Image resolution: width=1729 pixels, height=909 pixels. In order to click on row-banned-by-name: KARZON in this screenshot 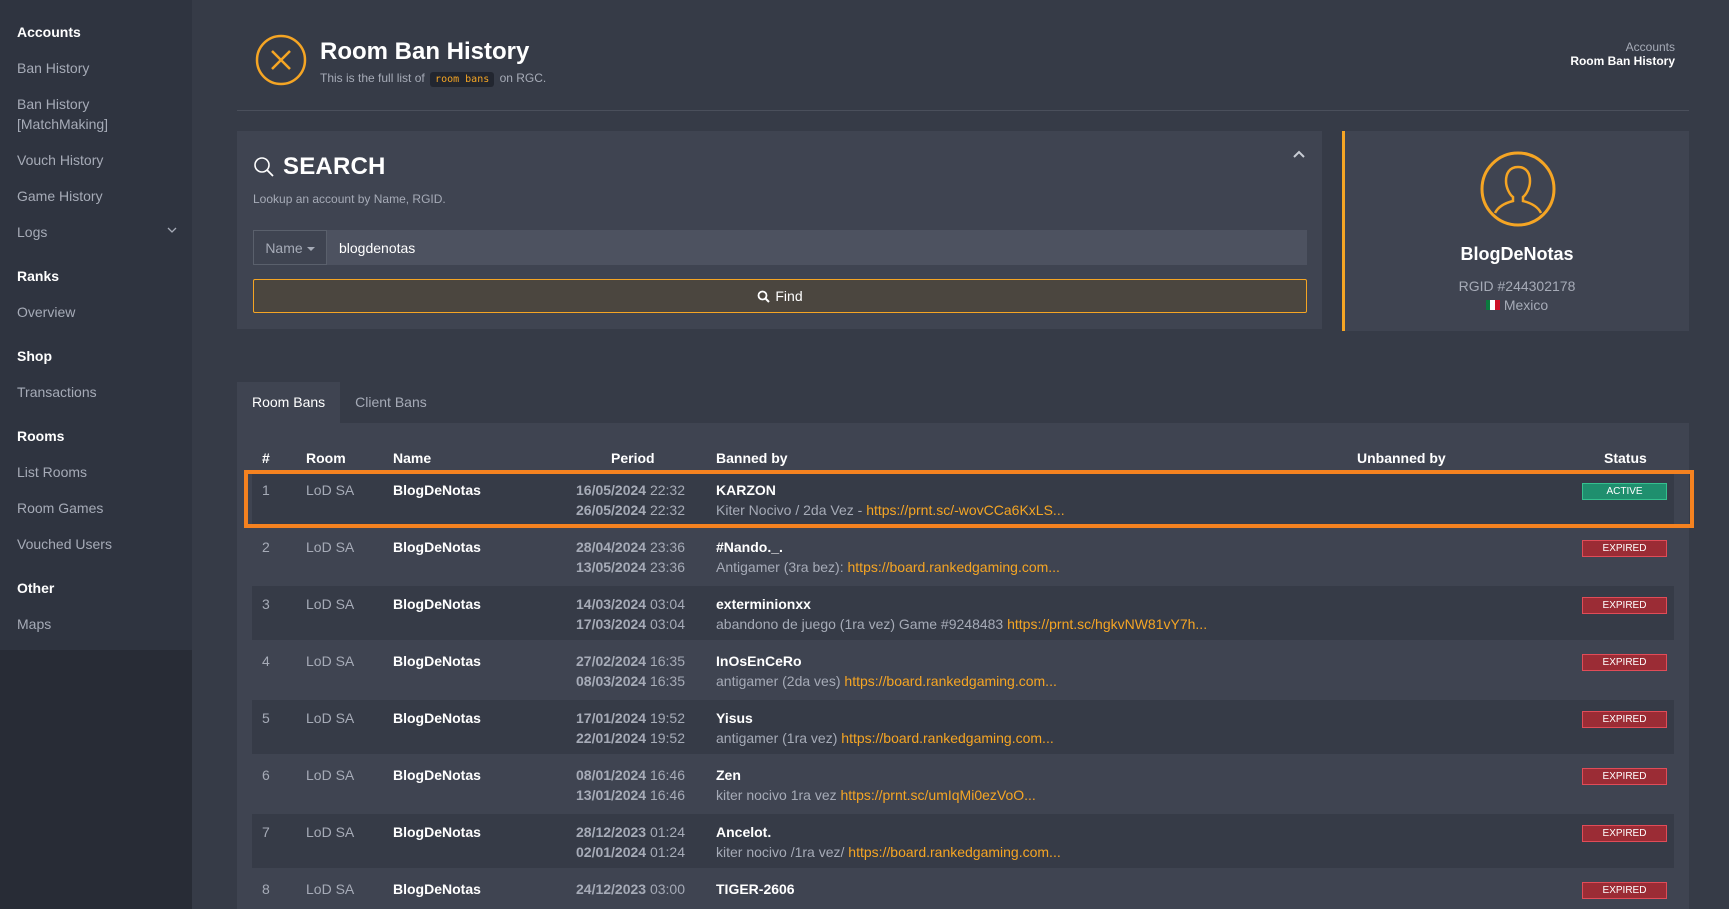, I will do `click(890, 490)`.